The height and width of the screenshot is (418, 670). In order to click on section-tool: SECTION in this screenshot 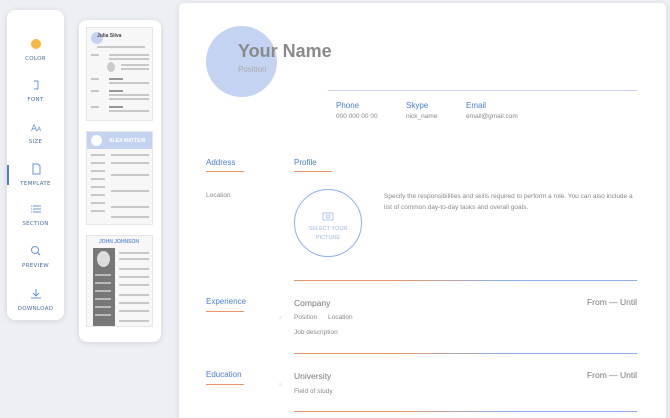, I will do `click(35, 219)`.